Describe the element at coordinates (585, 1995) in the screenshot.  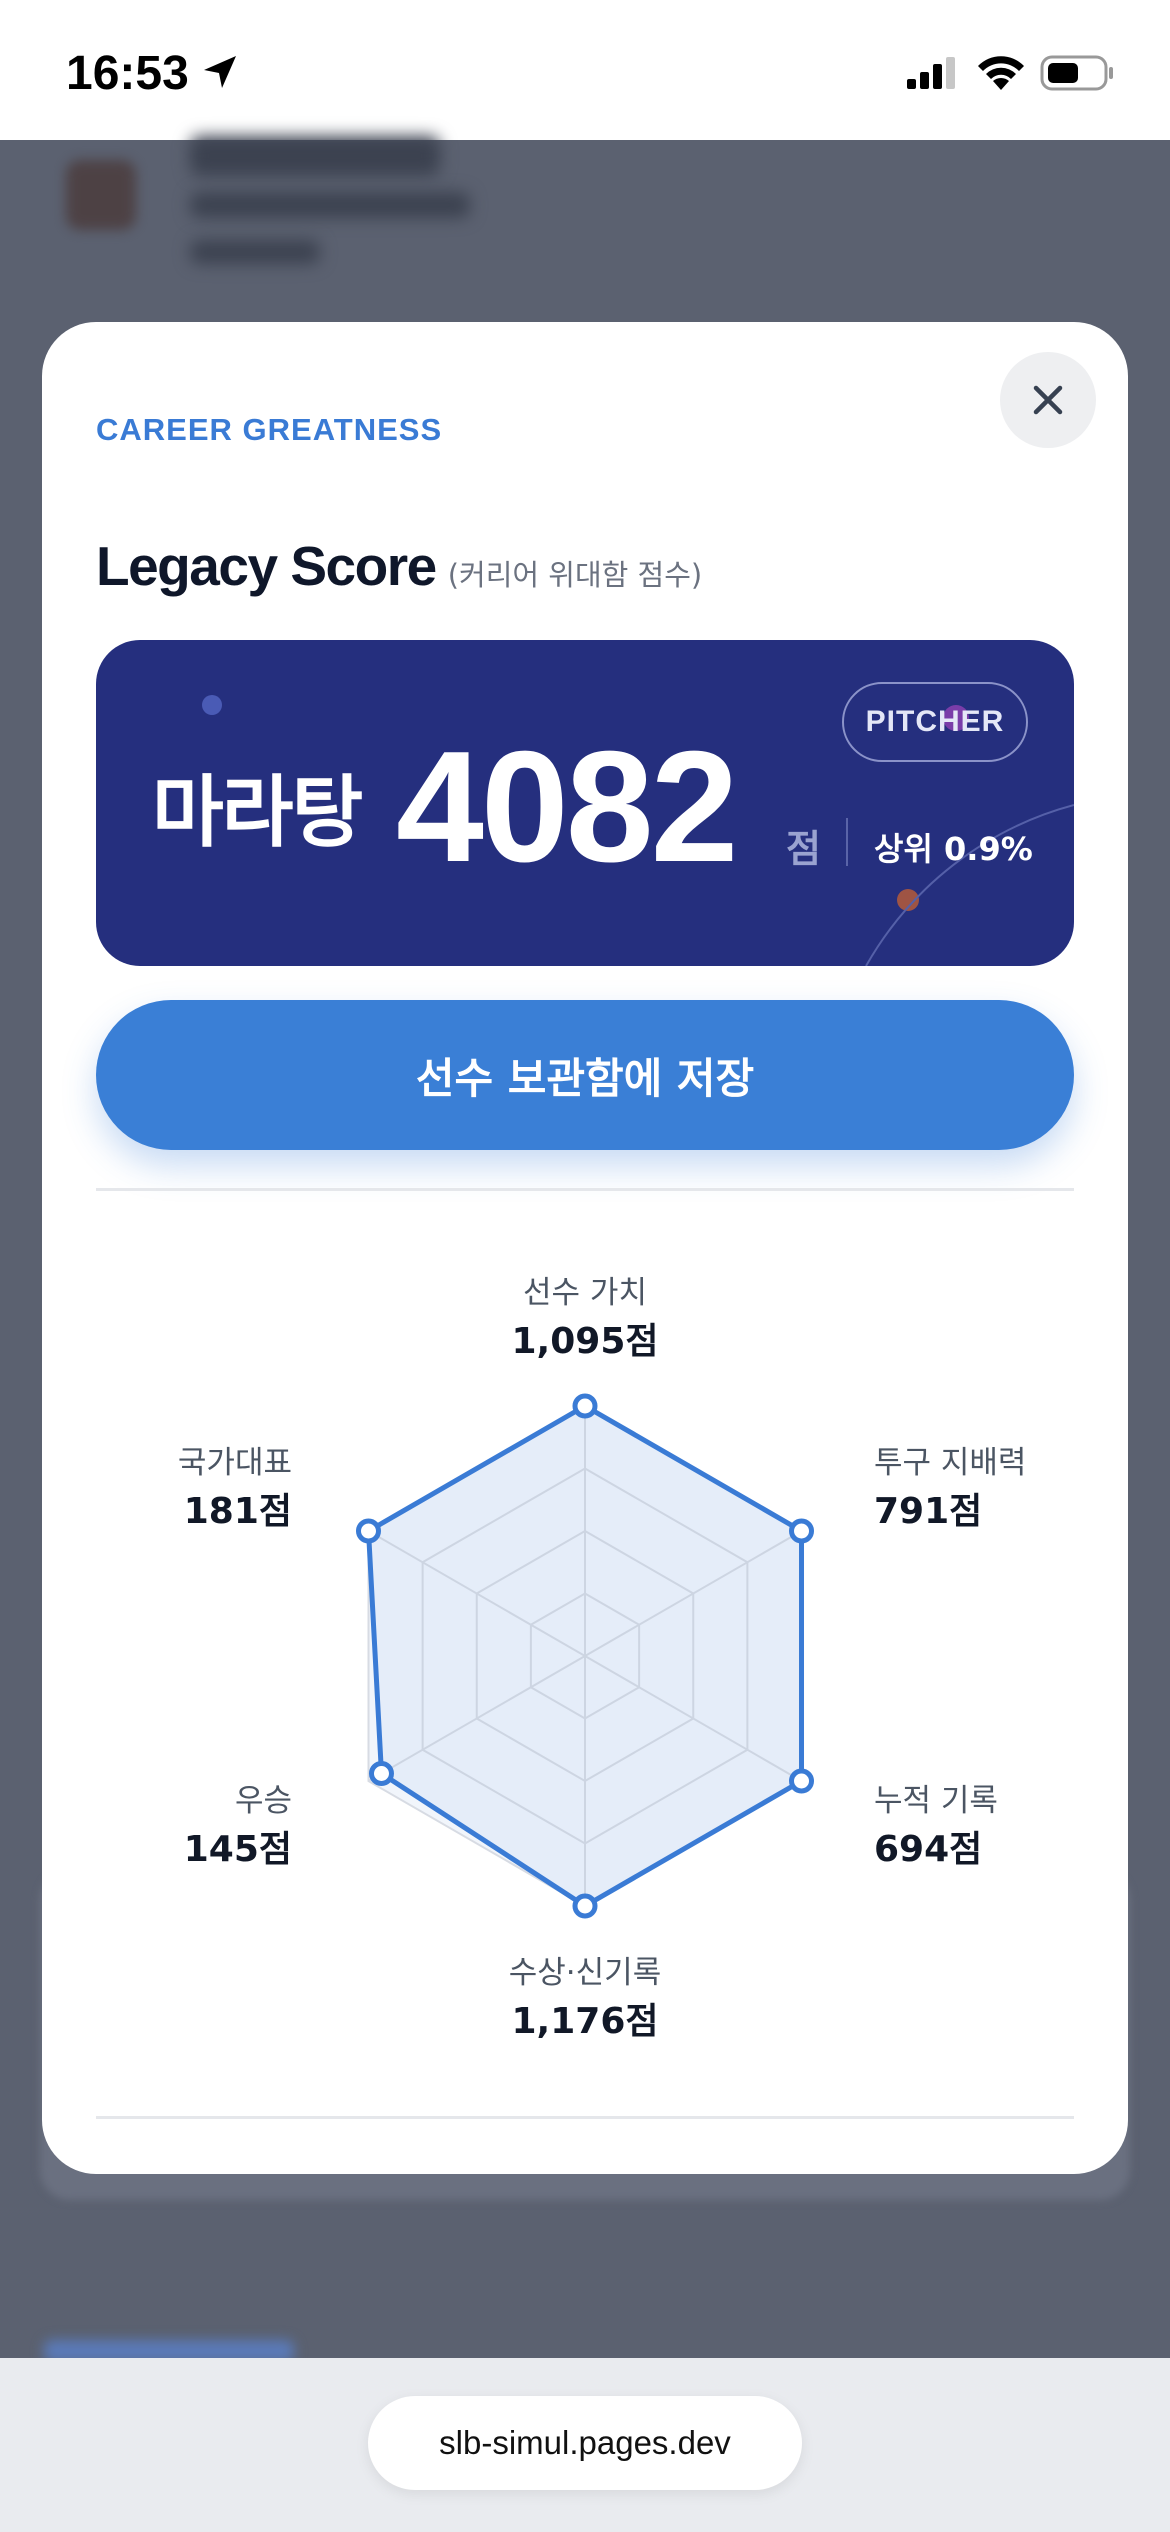
I see `radar-axis-label: 수상·신기록 1,176점` at that location.